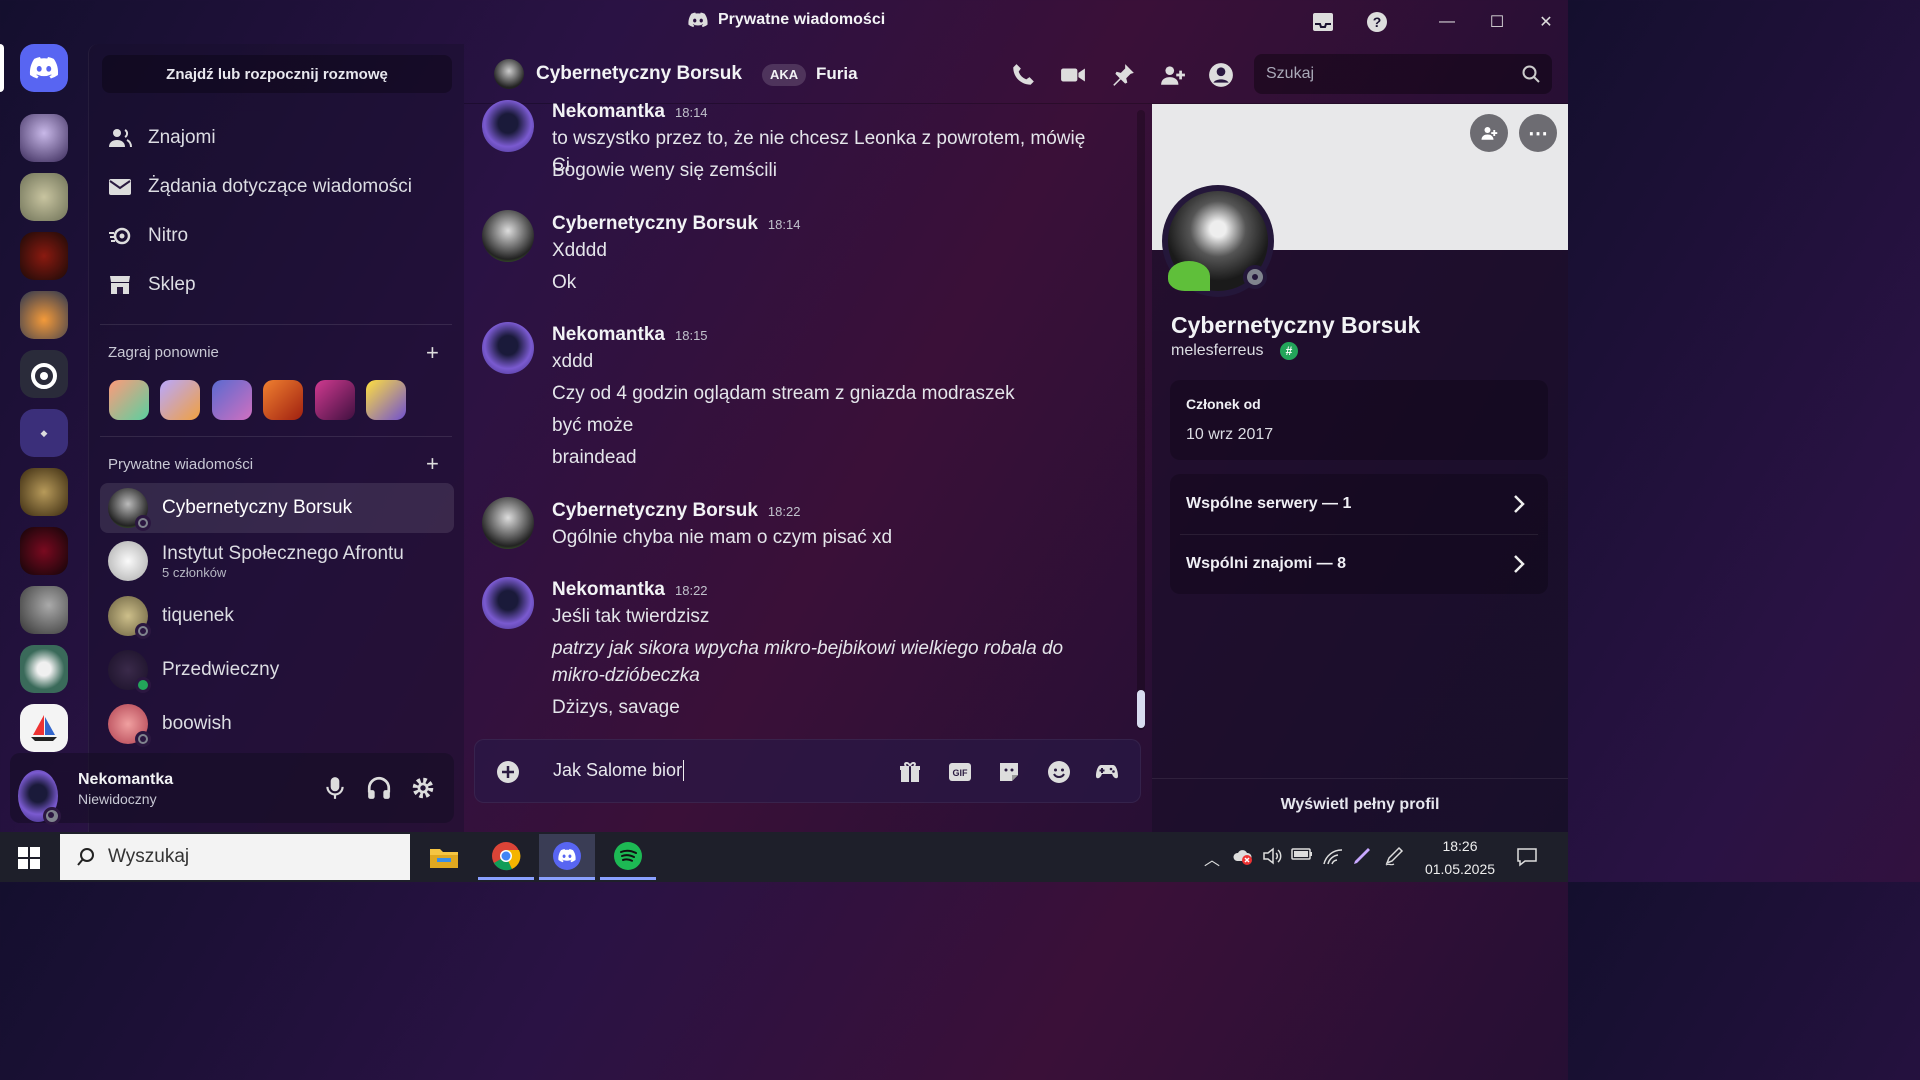 This screenshot has width=1920, height=1080. Describe the element at coordinates (784, 511) in the screenshot. I see `message-time: 18:22` at that location.